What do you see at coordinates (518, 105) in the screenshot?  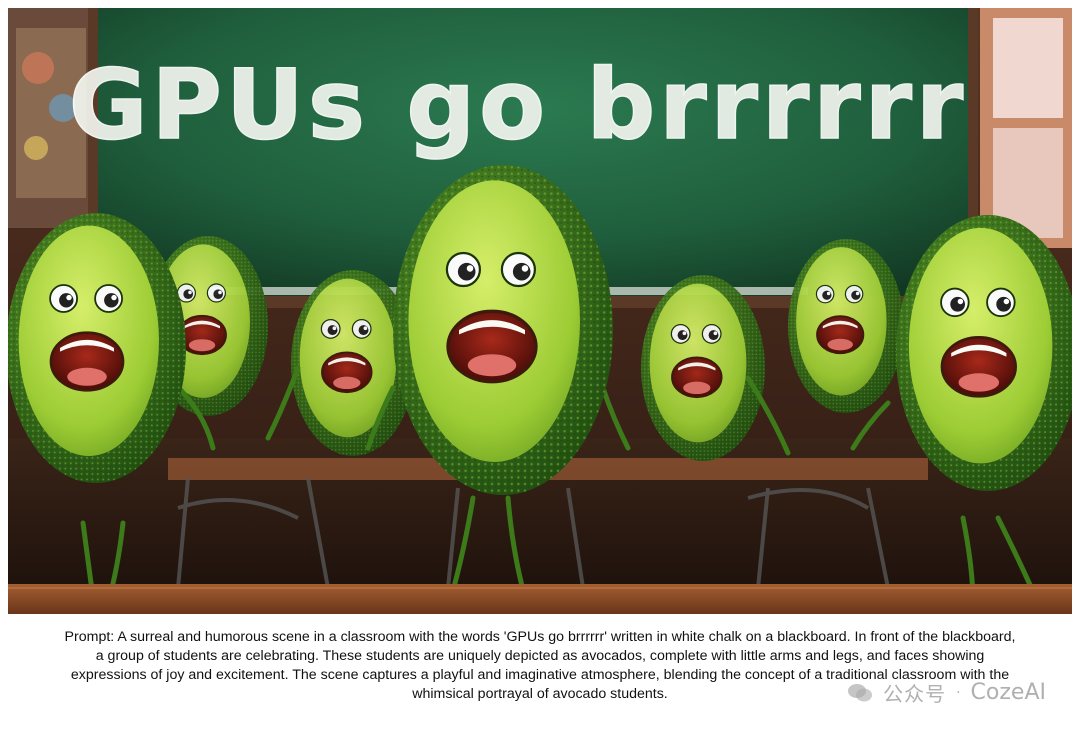 I see `blackboard-text: GPUs go brrrrrr` at bounding box center [518, 105].